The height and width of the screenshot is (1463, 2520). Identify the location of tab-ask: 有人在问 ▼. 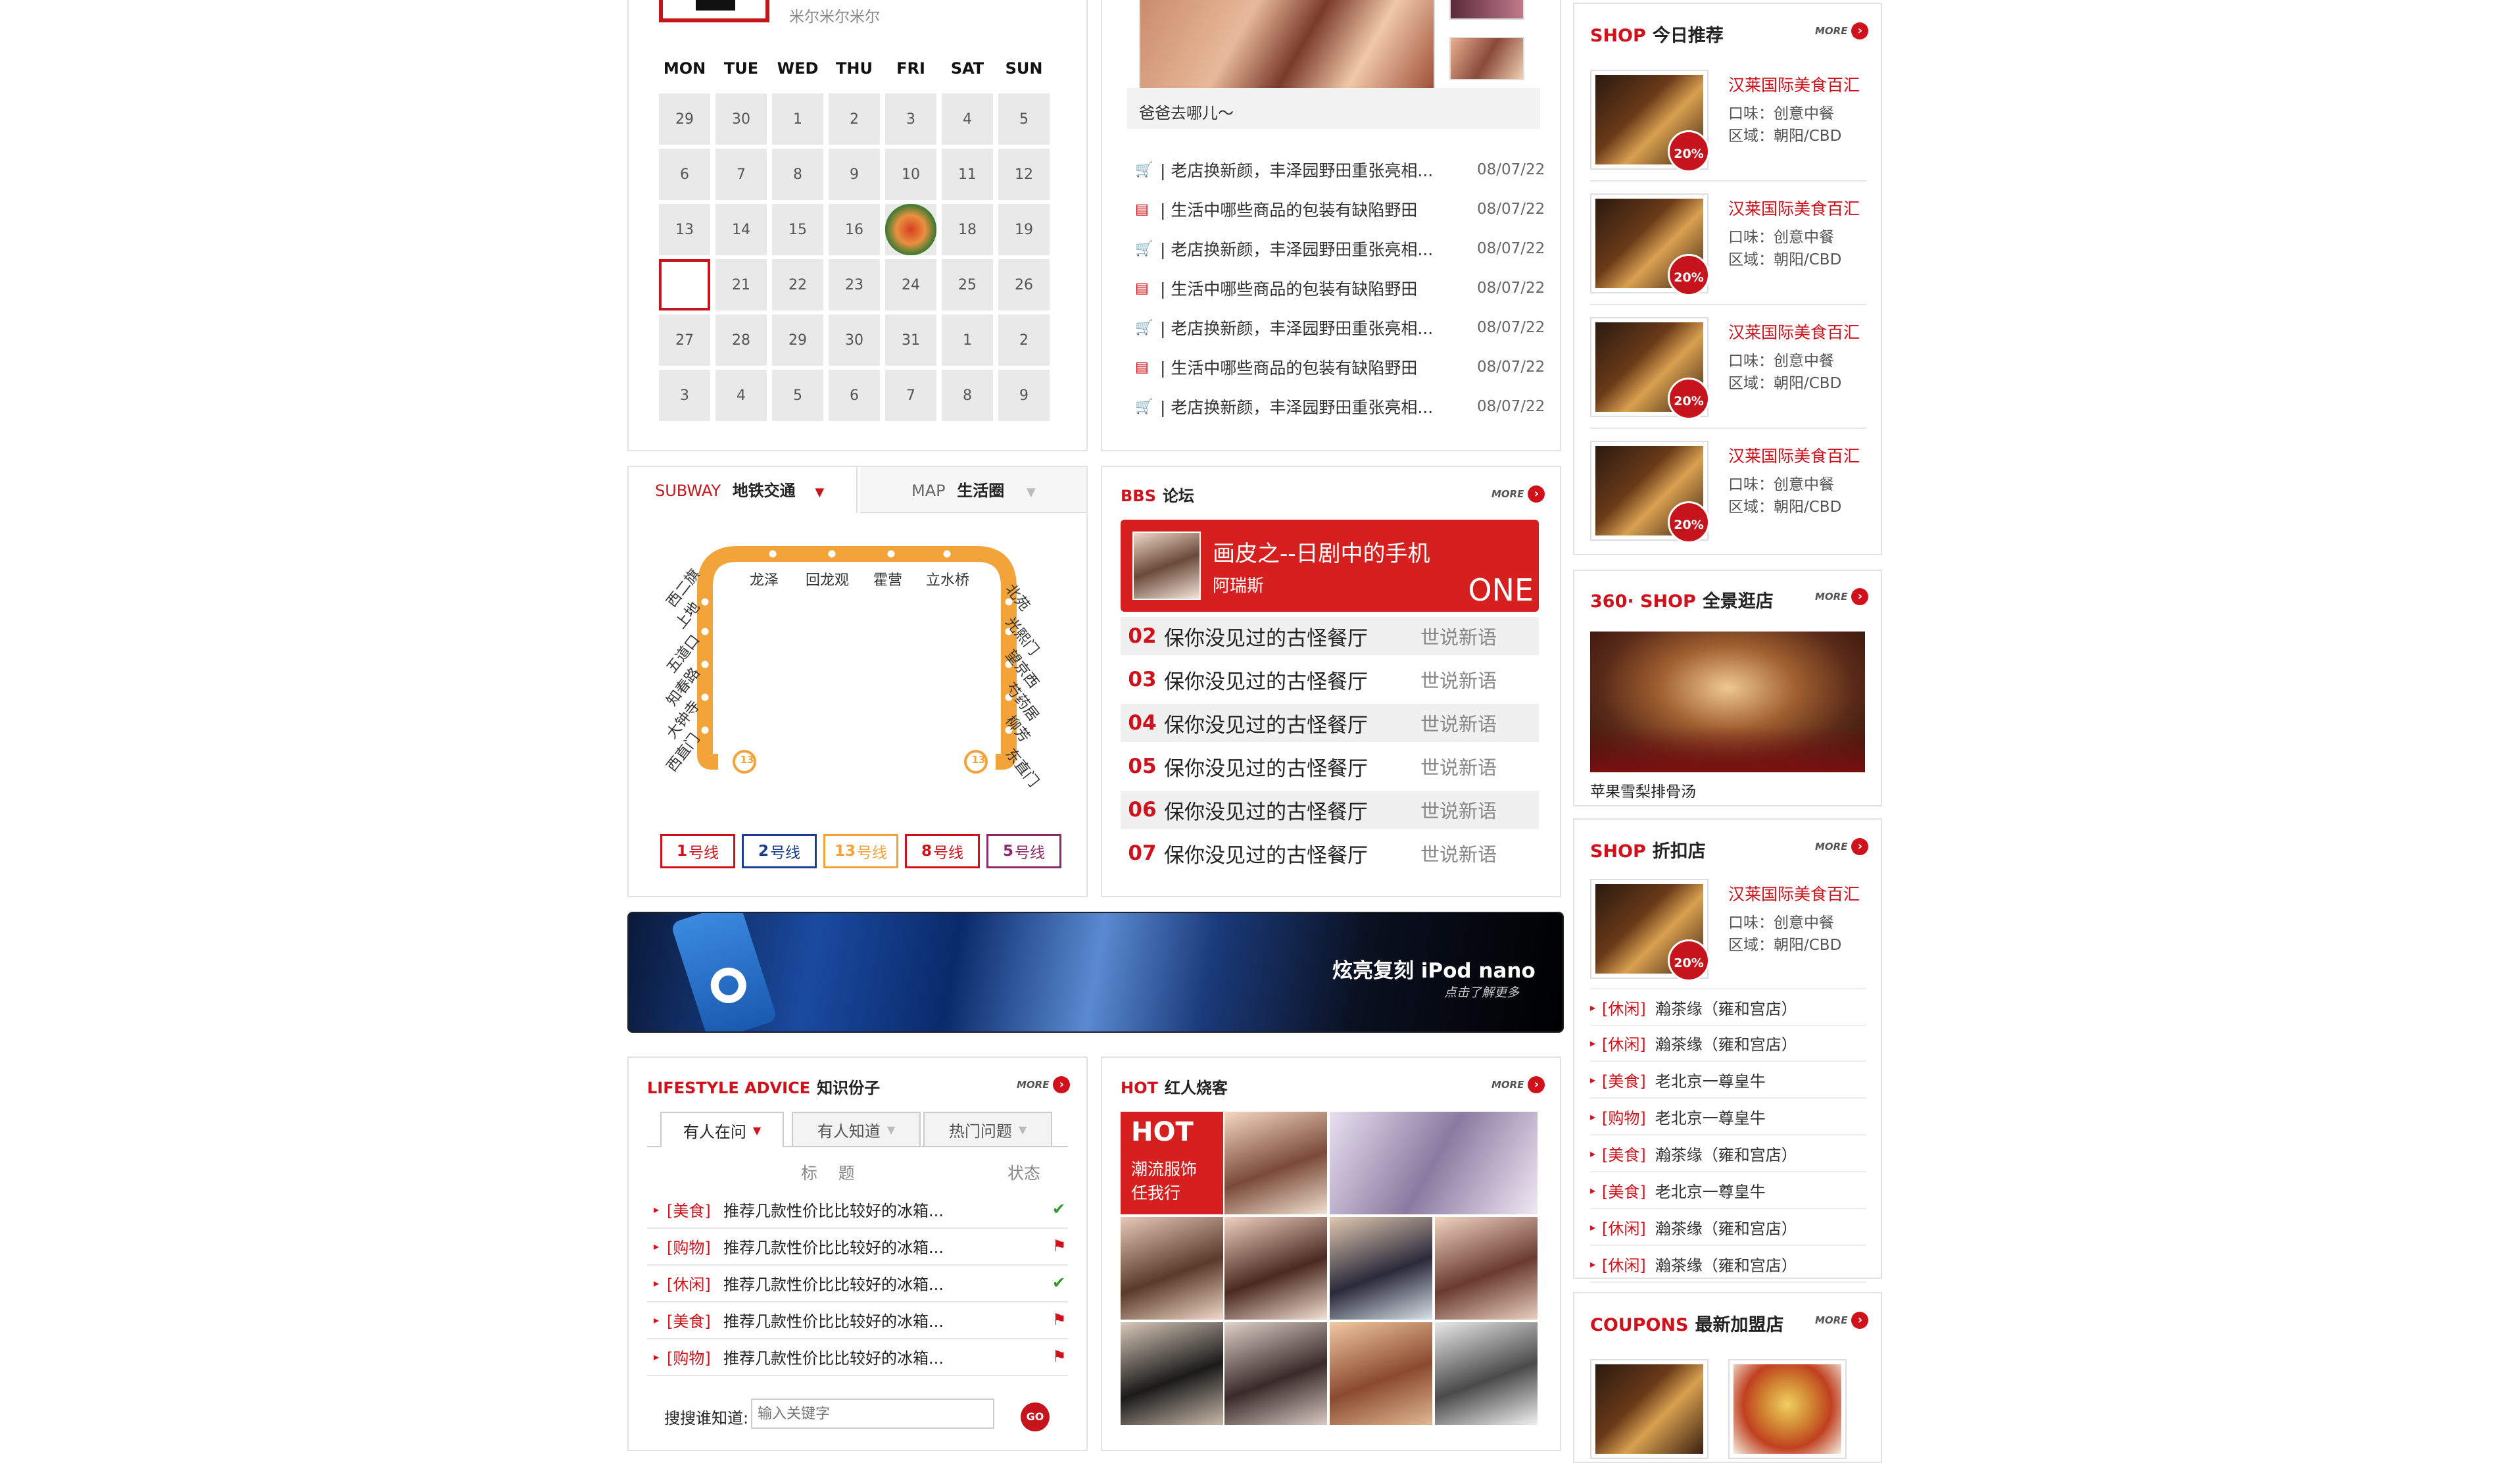
(722, 1129).